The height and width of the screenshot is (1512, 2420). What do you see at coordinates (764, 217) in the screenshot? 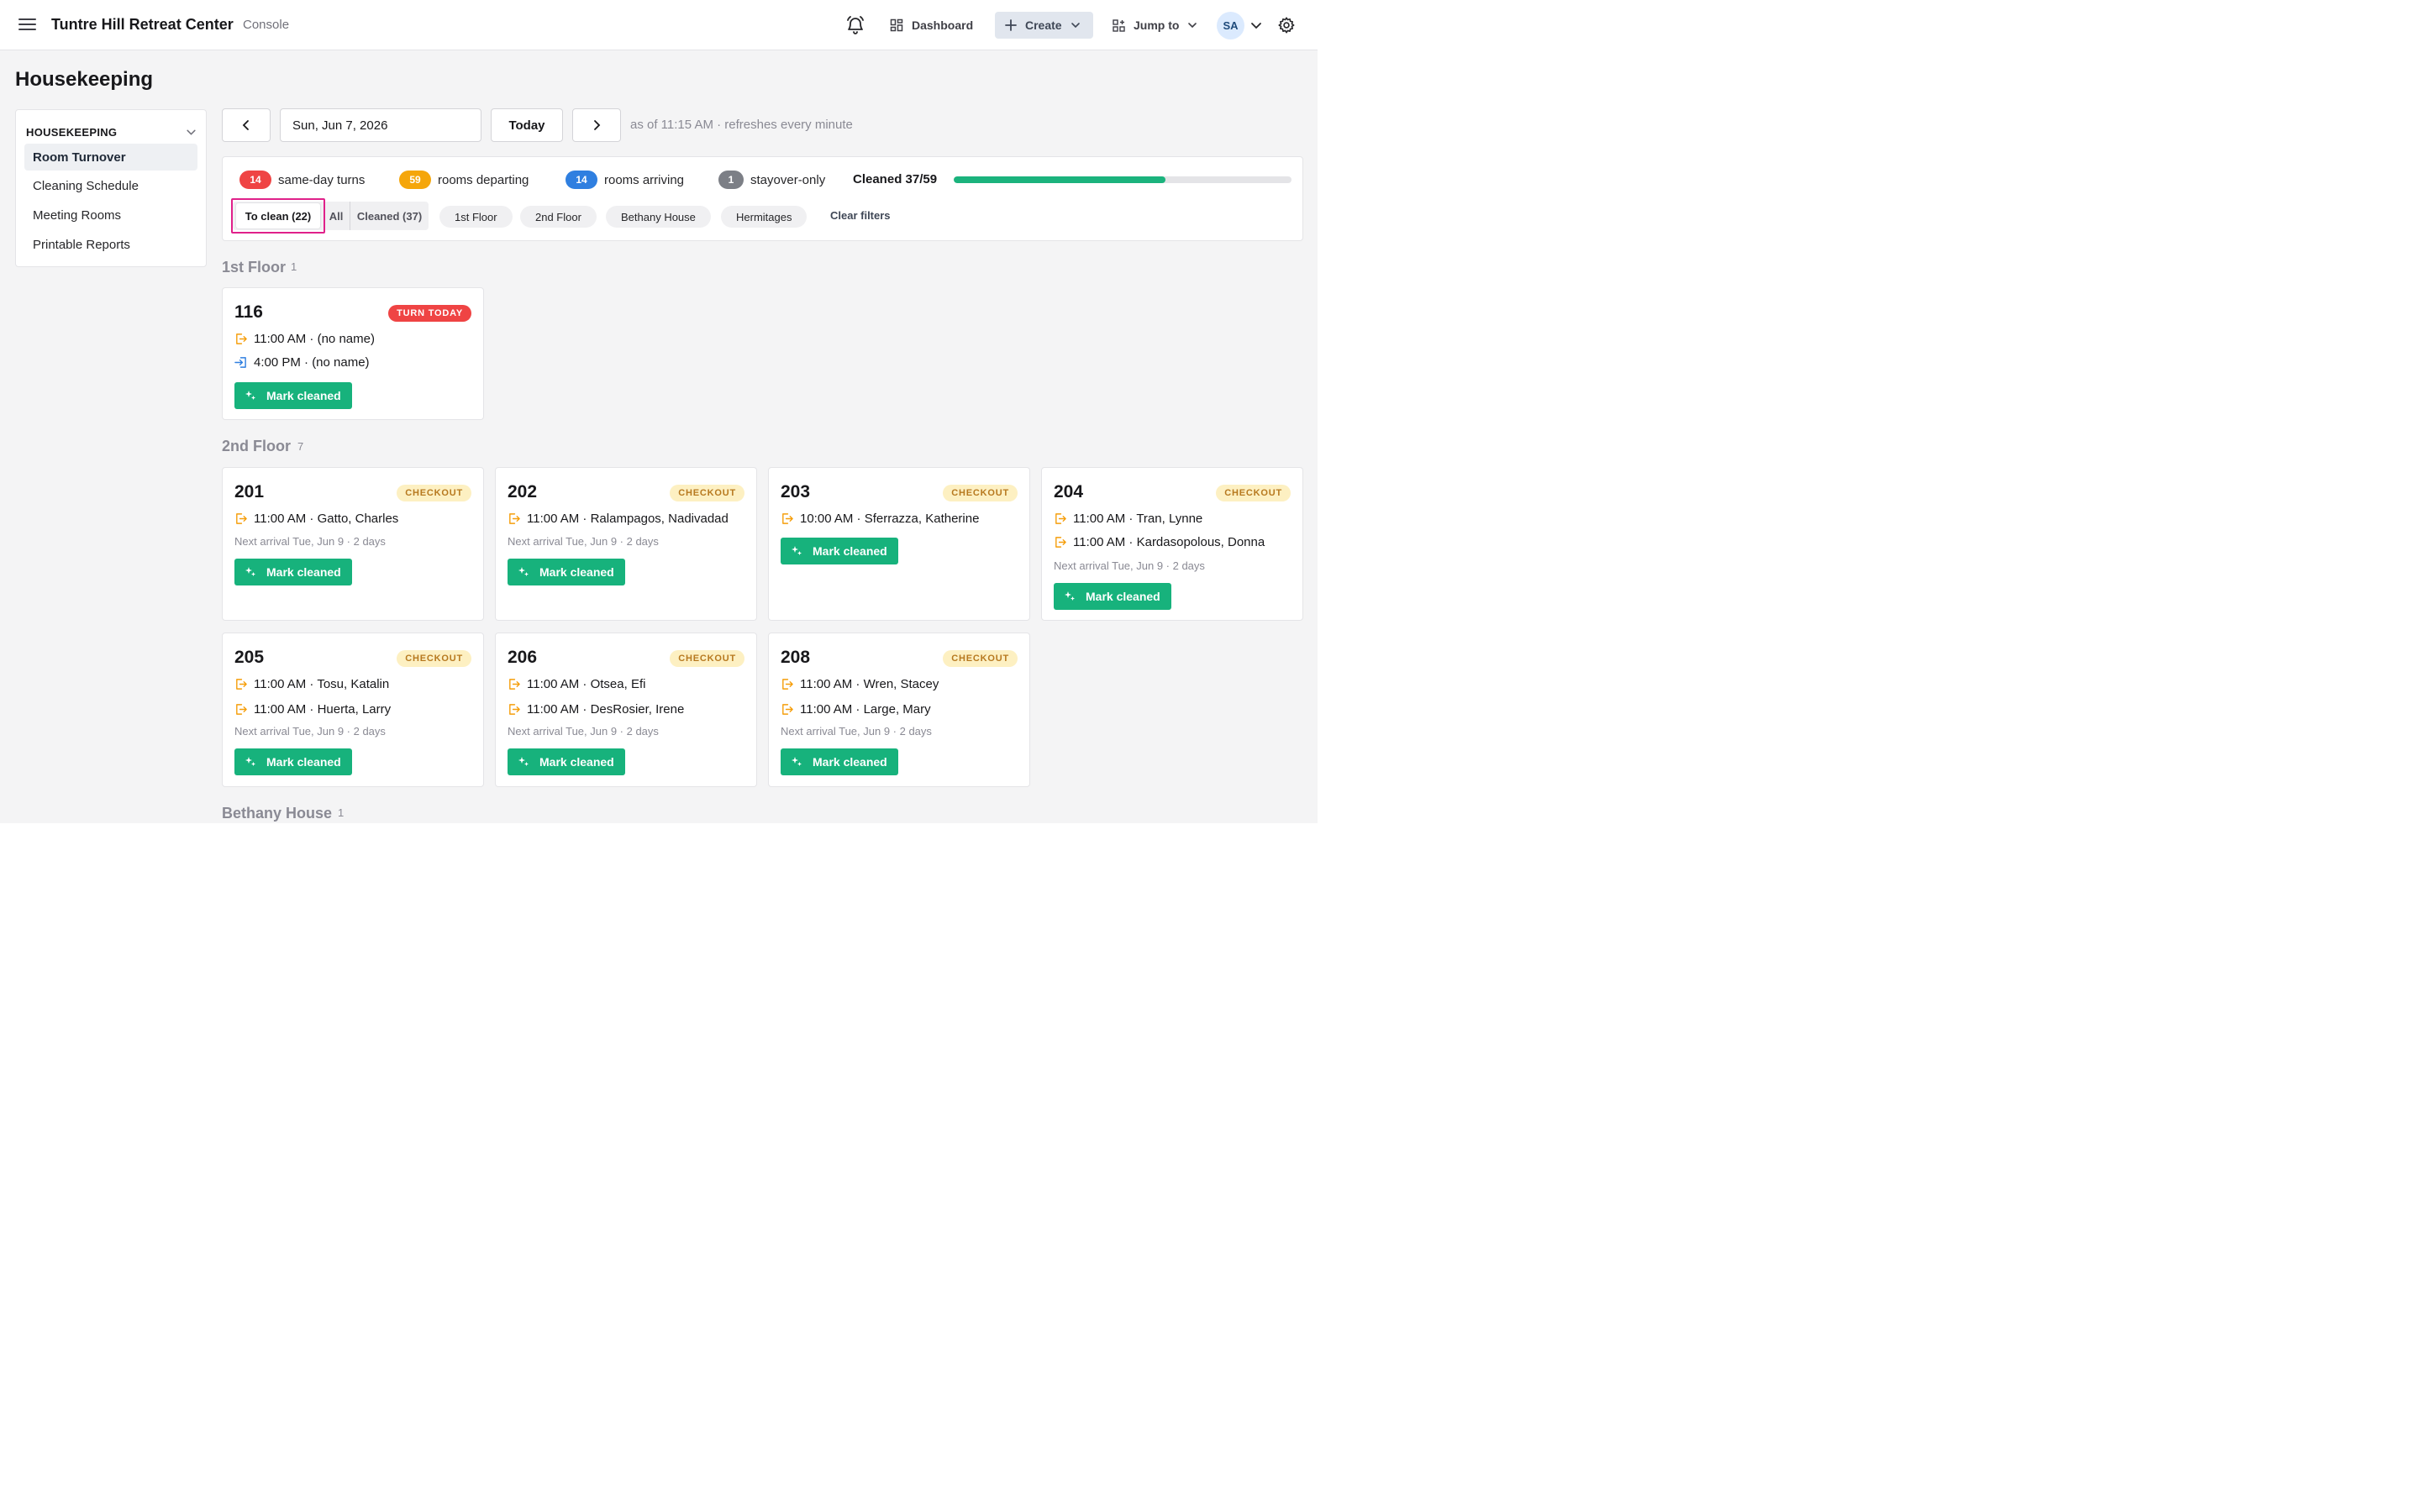
I see `filter-chip-hermitages: Hermitages` at bounding box center [764, 217].